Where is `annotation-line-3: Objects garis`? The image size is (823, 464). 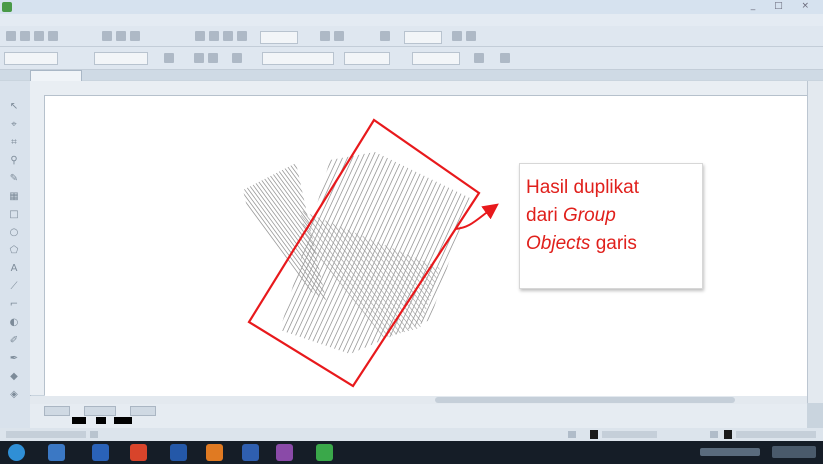
annotation-line-3: Objects garis is located at coordinates (612, 244).